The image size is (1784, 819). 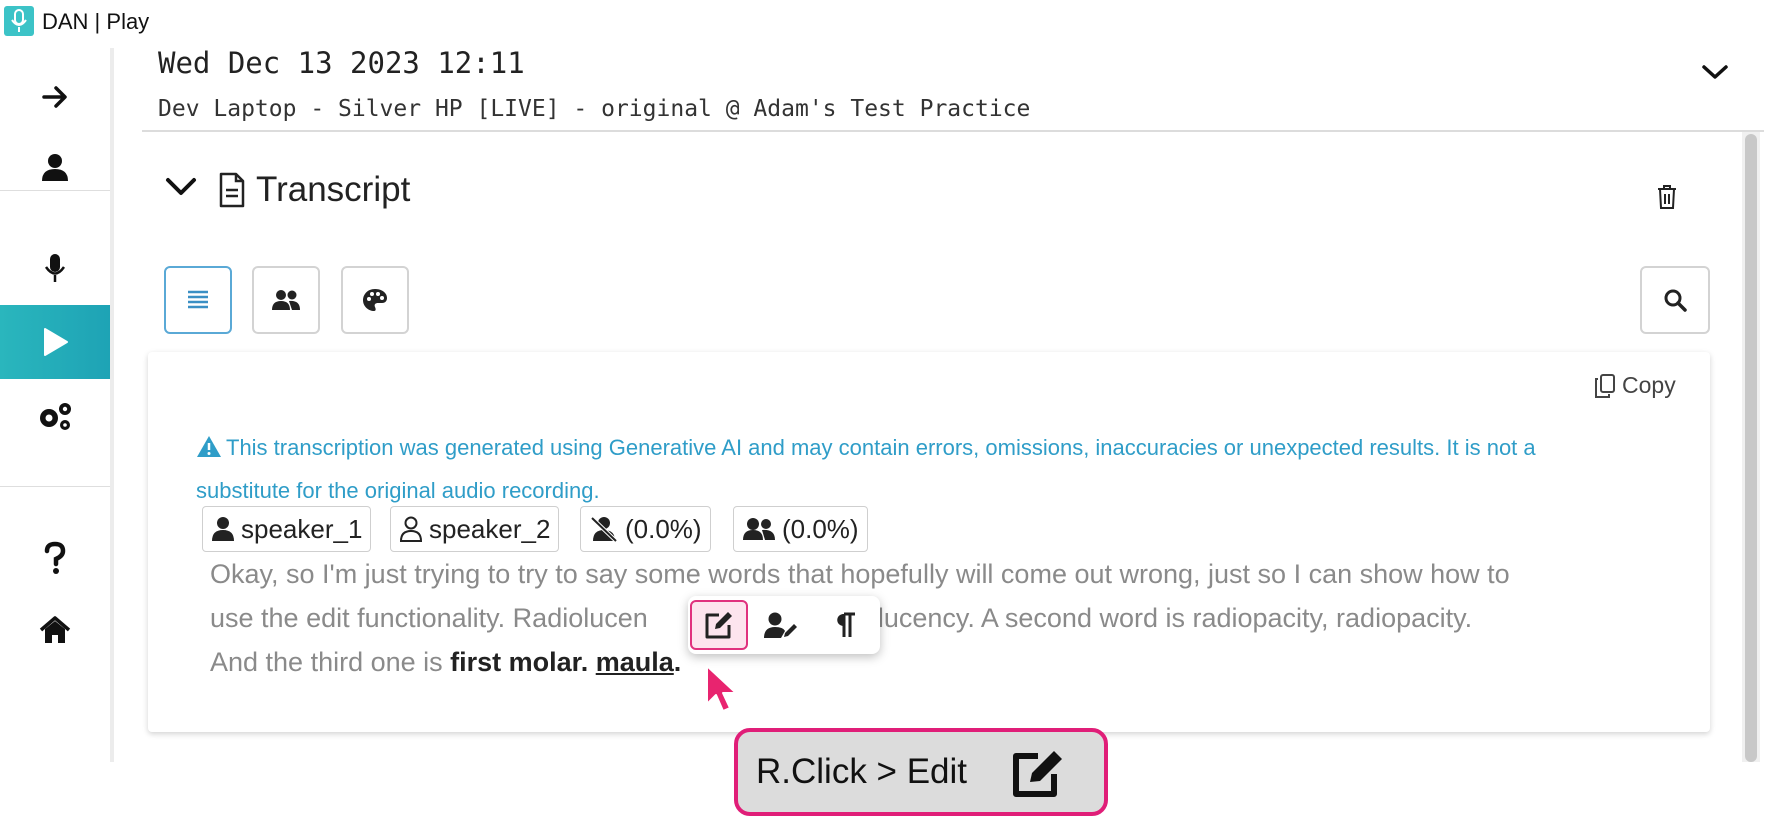 I want to click on color-view-button, so click(x=375, y=300).